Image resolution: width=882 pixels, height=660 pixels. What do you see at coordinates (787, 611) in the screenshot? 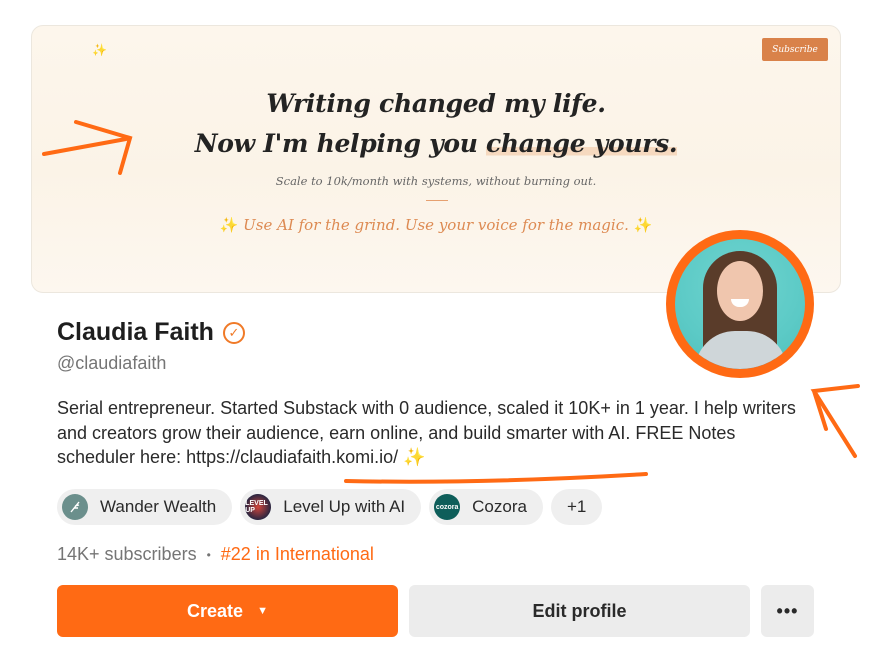
I see `more-options-button: •••` at bounding box center [787, 611].